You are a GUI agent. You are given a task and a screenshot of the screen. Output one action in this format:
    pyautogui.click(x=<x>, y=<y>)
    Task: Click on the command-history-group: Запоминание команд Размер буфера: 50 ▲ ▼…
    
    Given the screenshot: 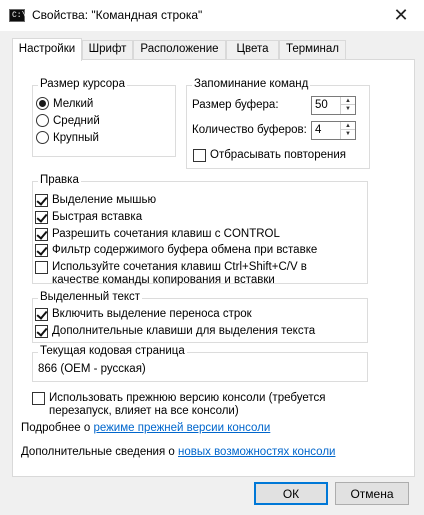 What is the action you would take?
    pyautogui.click(x=278, y=123)
    